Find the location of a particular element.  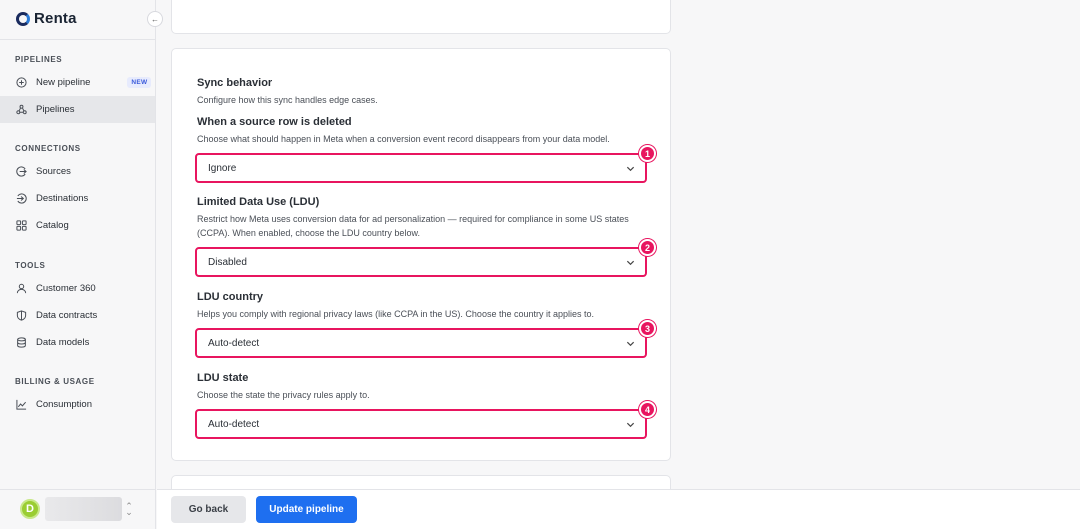

update-pipeline-button: Update pipeline is located at coordinates (306, 509).